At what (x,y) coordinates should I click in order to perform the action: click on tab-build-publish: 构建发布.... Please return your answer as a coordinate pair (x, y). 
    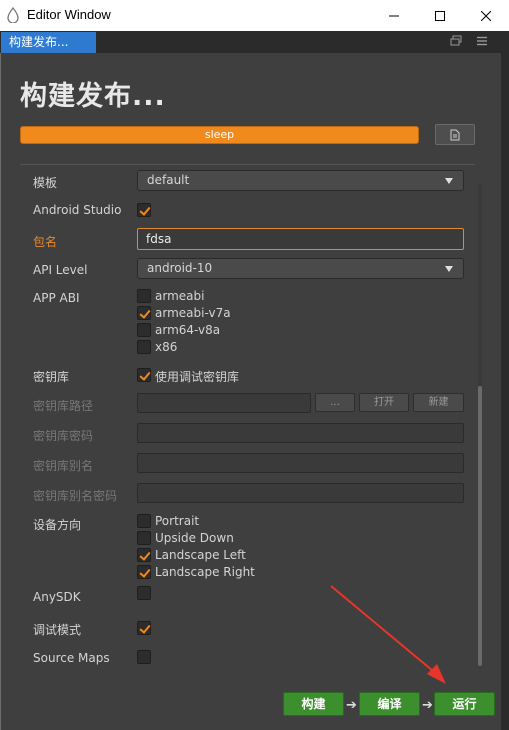
    Looking at the image, I should click on (48, 42).